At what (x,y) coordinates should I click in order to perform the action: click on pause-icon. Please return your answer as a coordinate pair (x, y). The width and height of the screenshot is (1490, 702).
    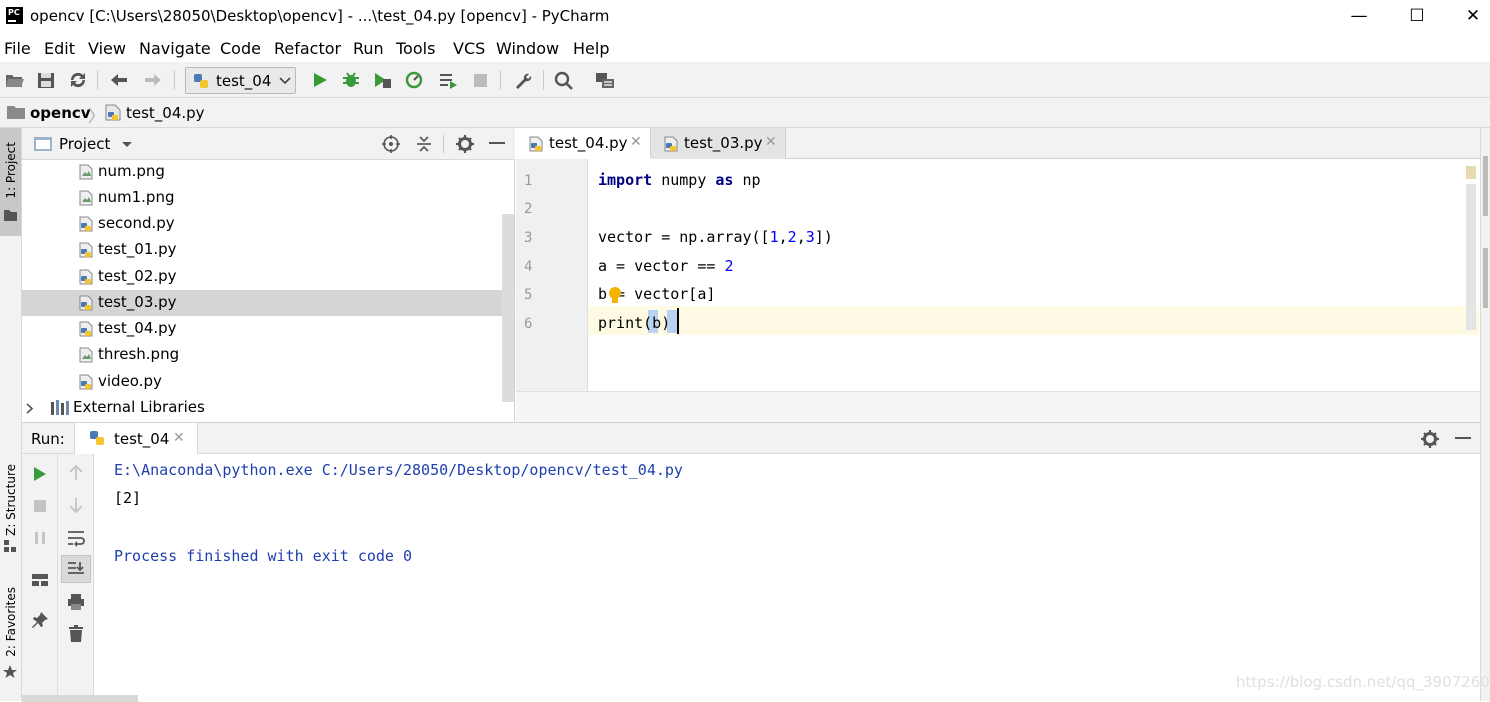
    Looking at the image, I should click on (40, 538).